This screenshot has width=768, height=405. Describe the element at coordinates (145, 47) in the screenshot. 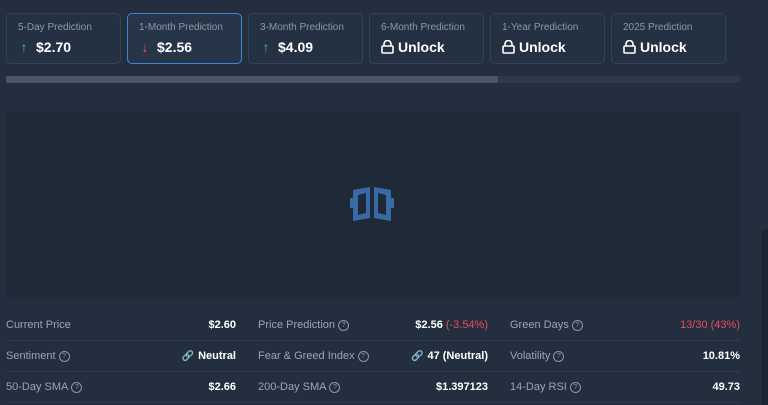

I see `arrow-down-icon: ↓` at that location.